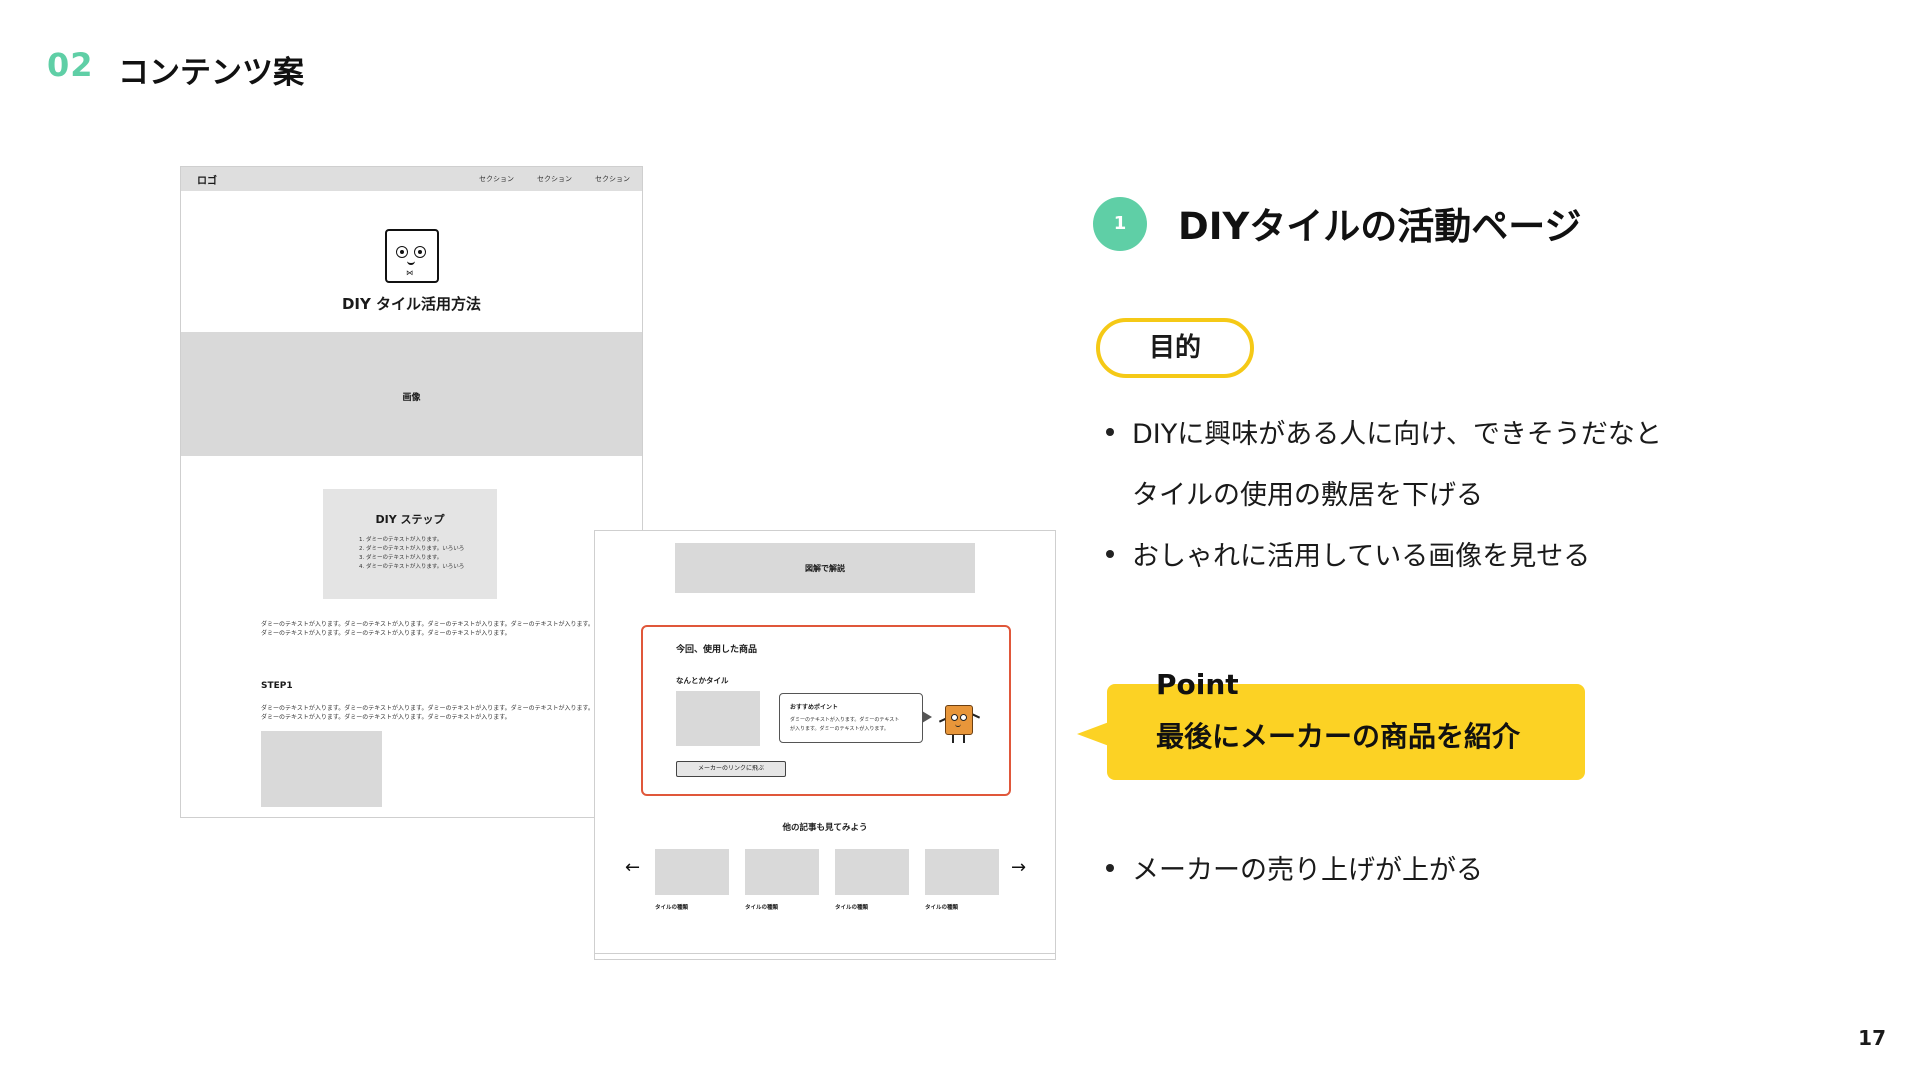 This screenshot has height=1080, width=1920. I want to click on step1-heading: STEP1, so click(277, 686).